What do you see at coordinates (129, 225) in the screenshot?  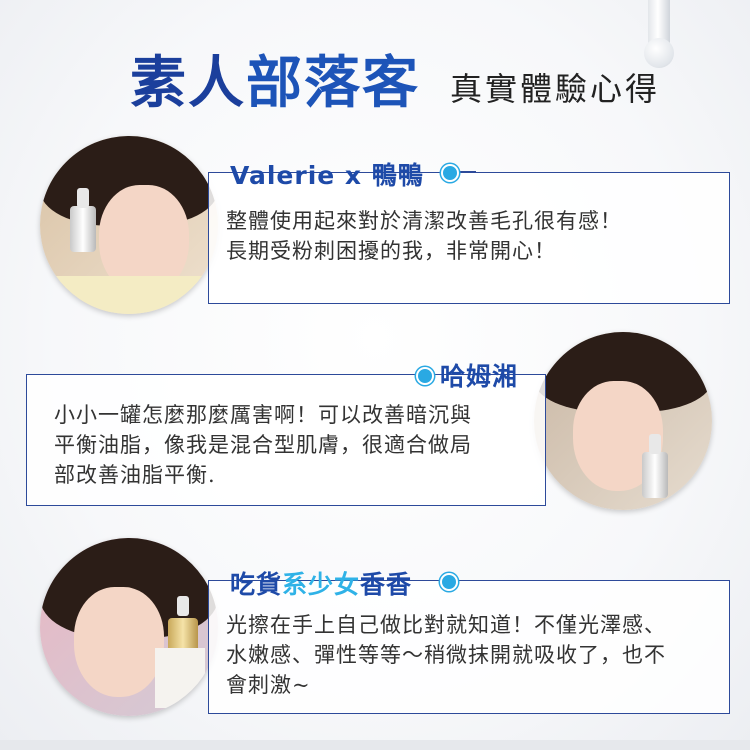 I see `avatar-valerie` at bounding box center [129, 225].